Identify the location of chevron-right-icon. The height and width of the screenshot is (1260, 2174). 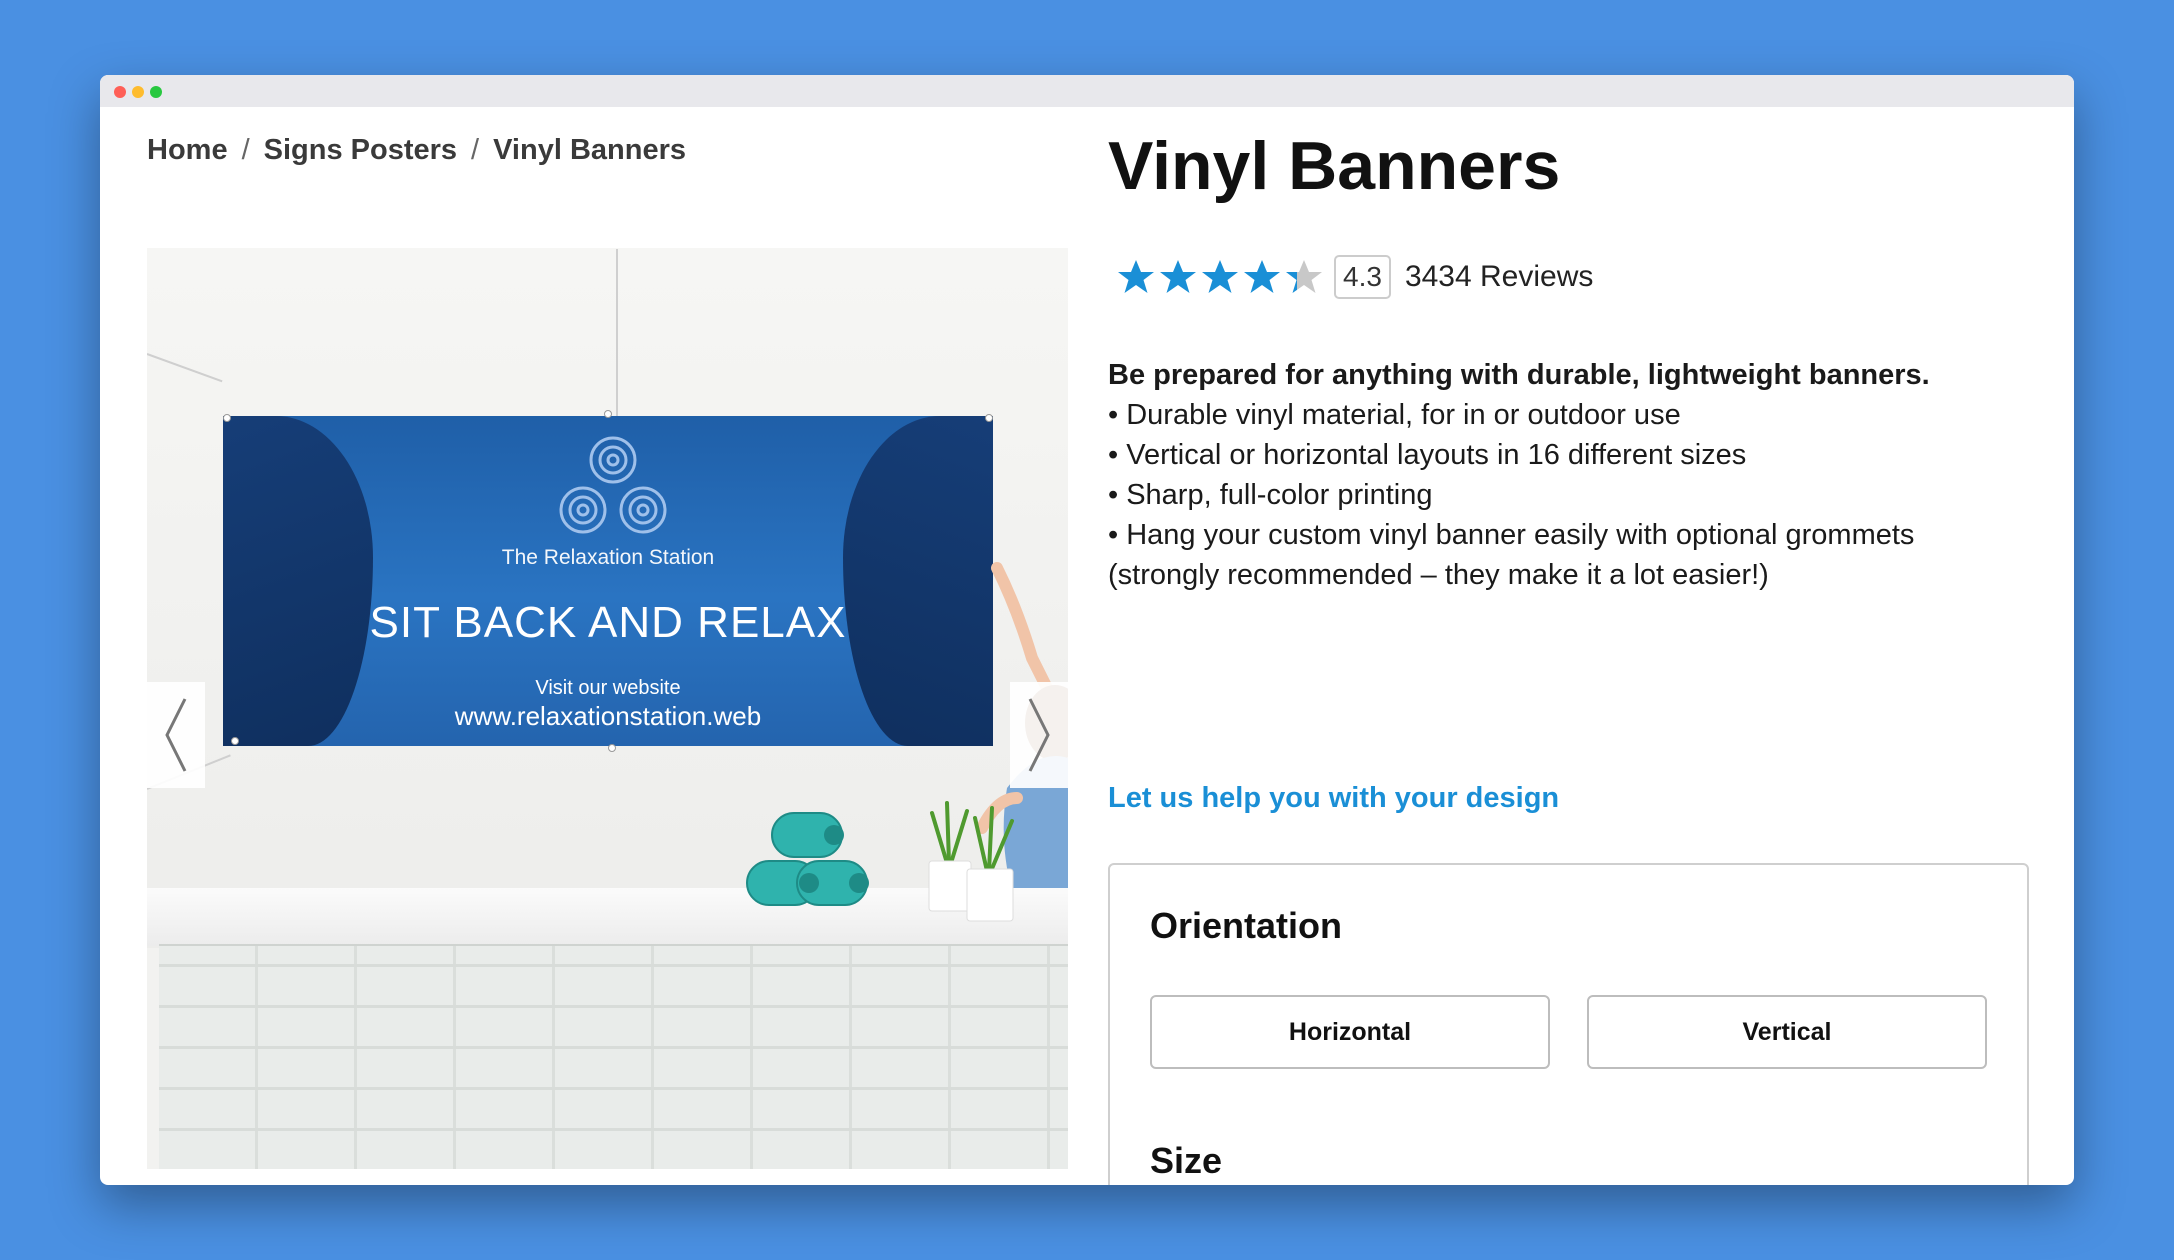
(1039, 735).